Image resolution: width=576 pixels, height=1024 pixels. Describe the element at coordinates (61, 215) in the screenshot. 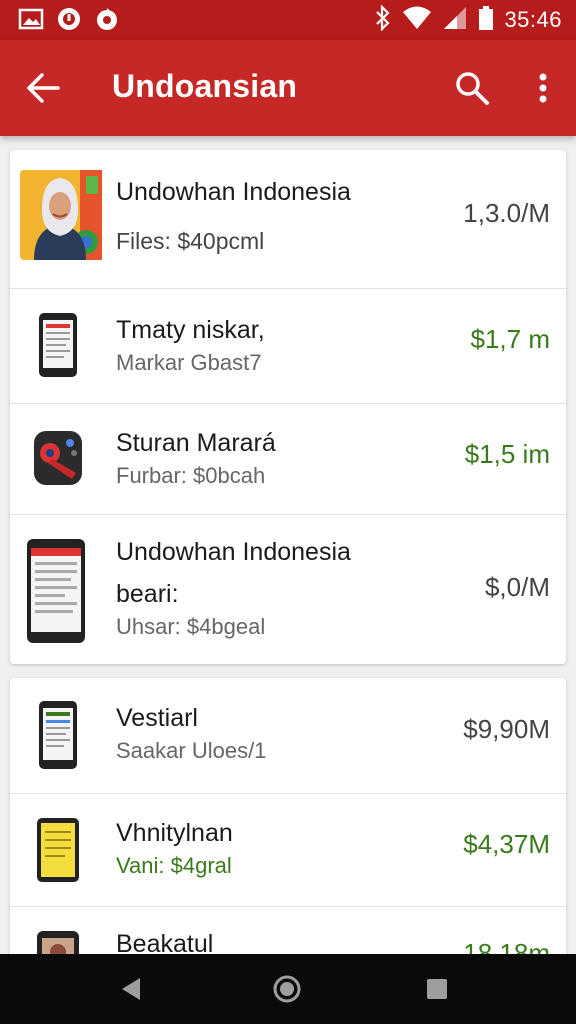

I see `profile-photo-thumbnail` at that location.